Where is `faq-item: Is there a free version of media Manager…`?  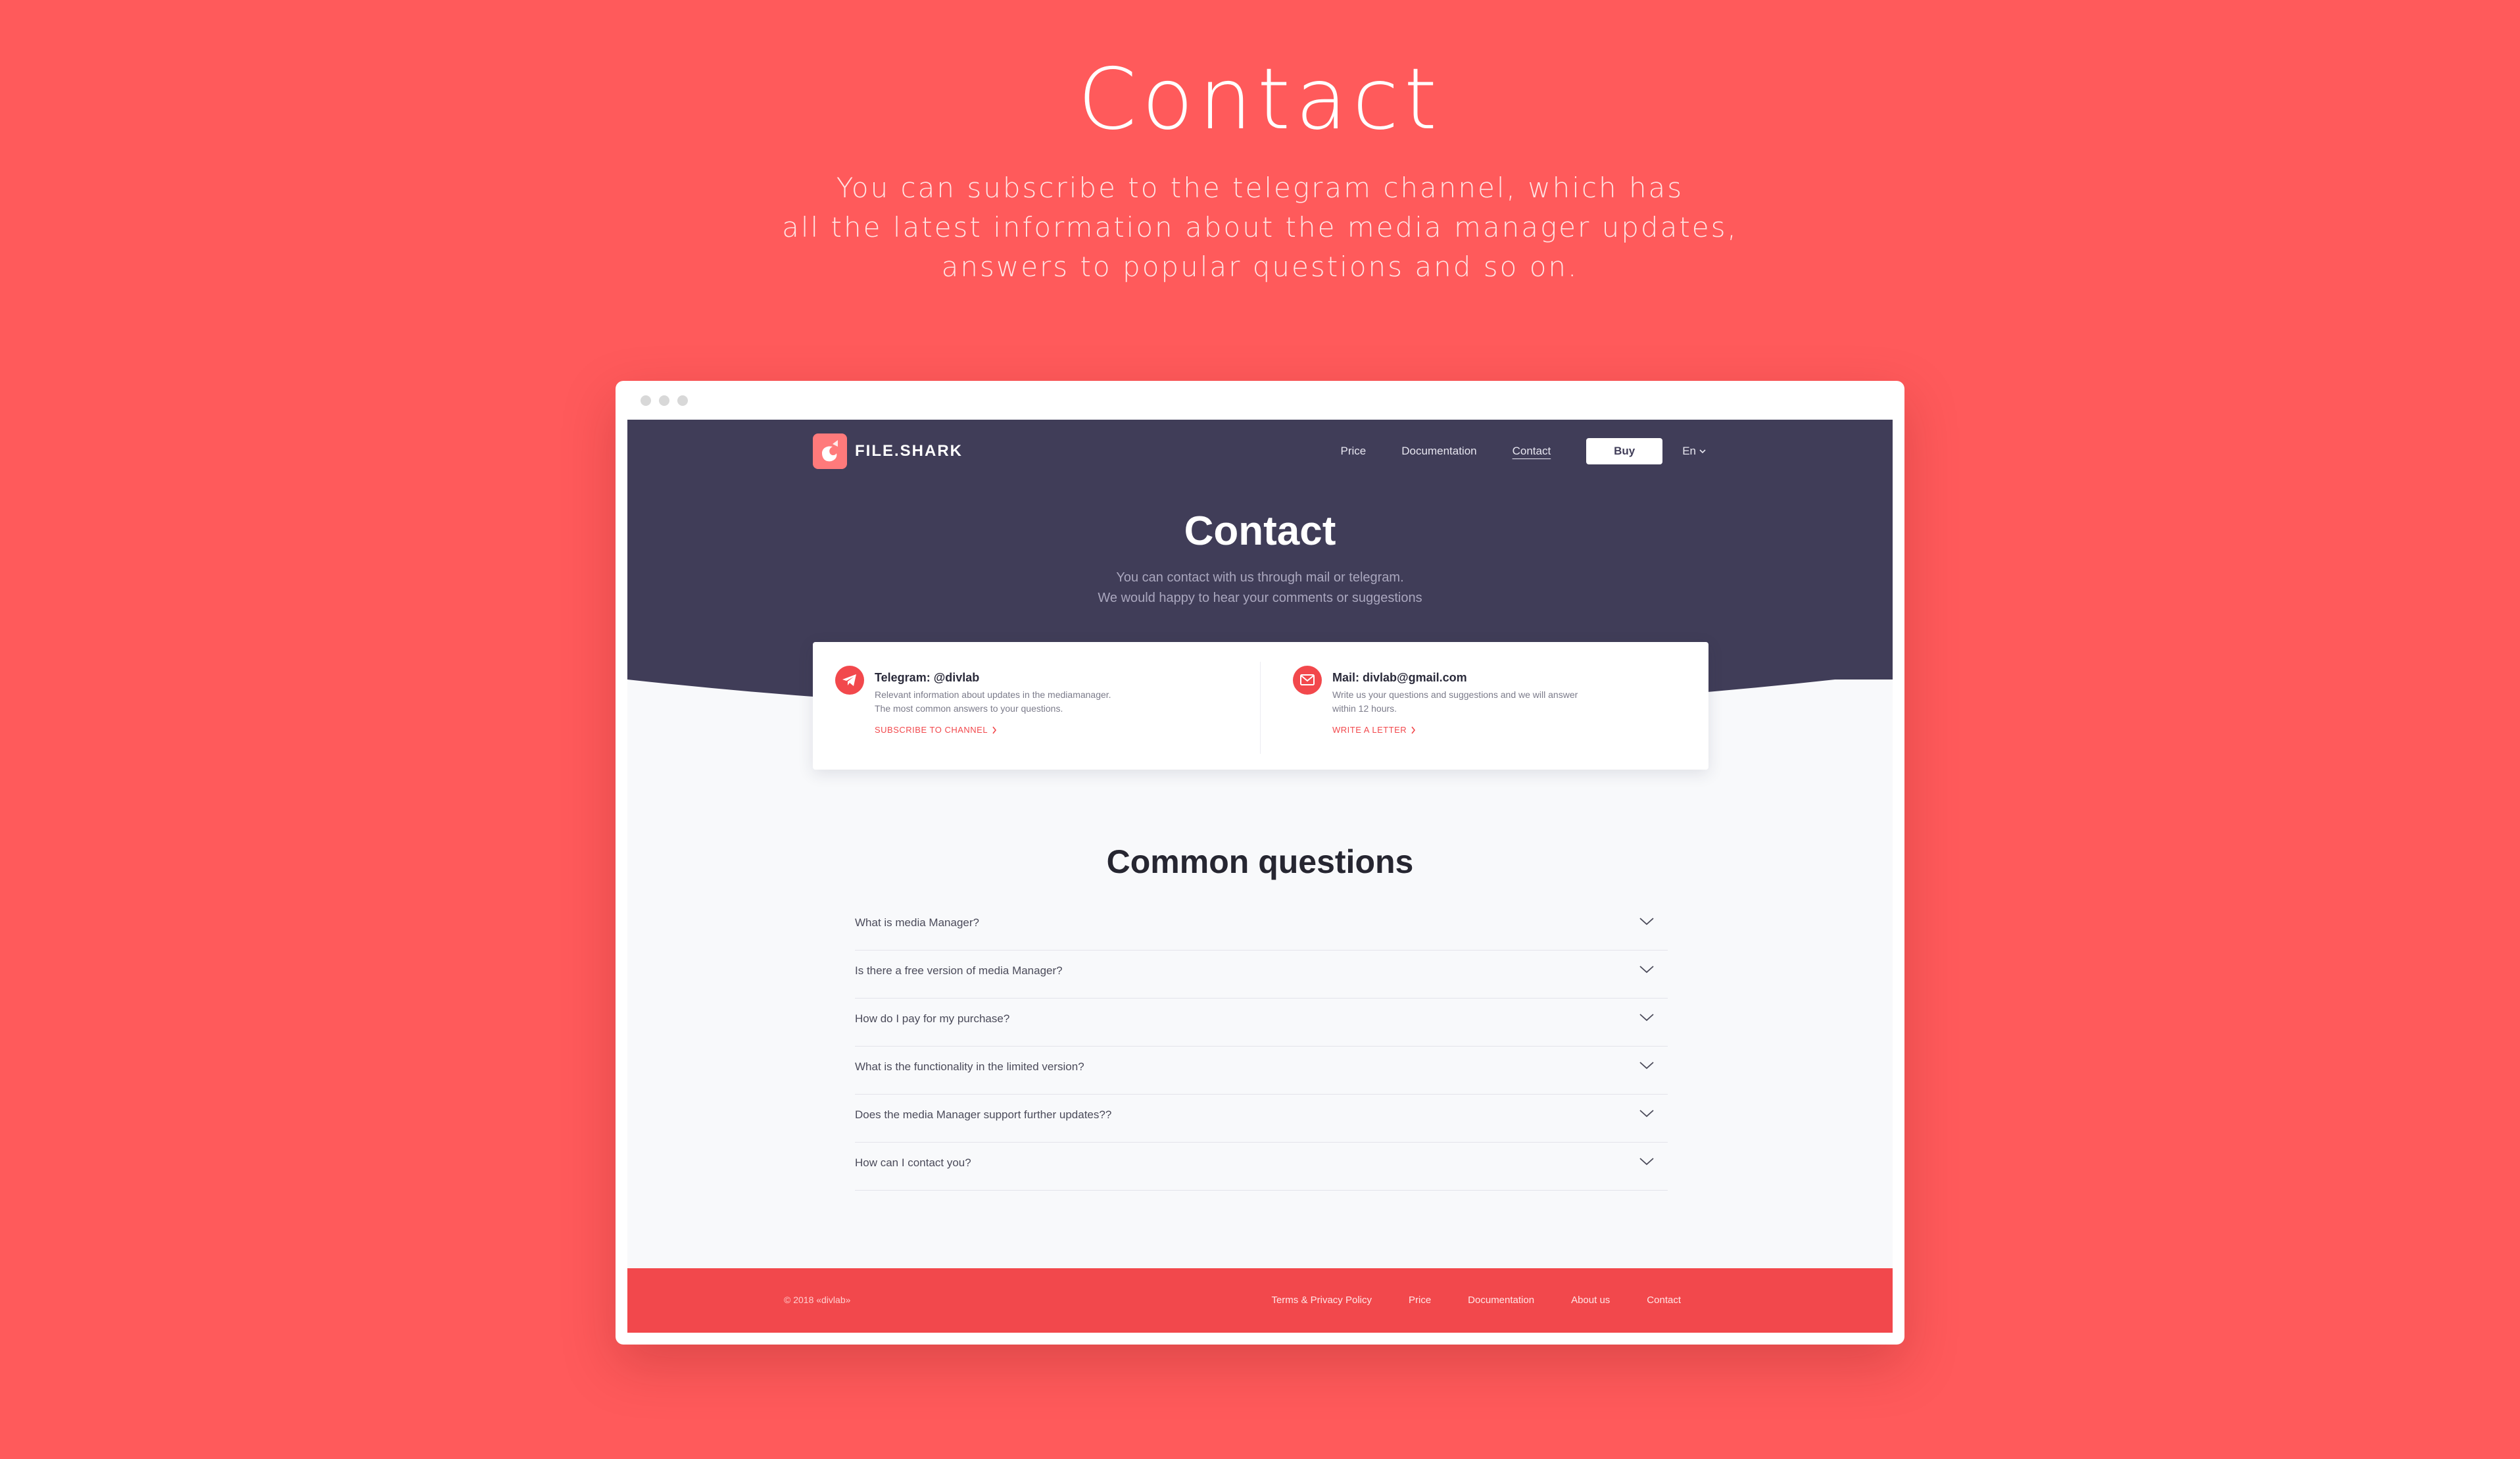
faq-item: Is there a free version of media Manager… is located at coordinates (1261, 975).